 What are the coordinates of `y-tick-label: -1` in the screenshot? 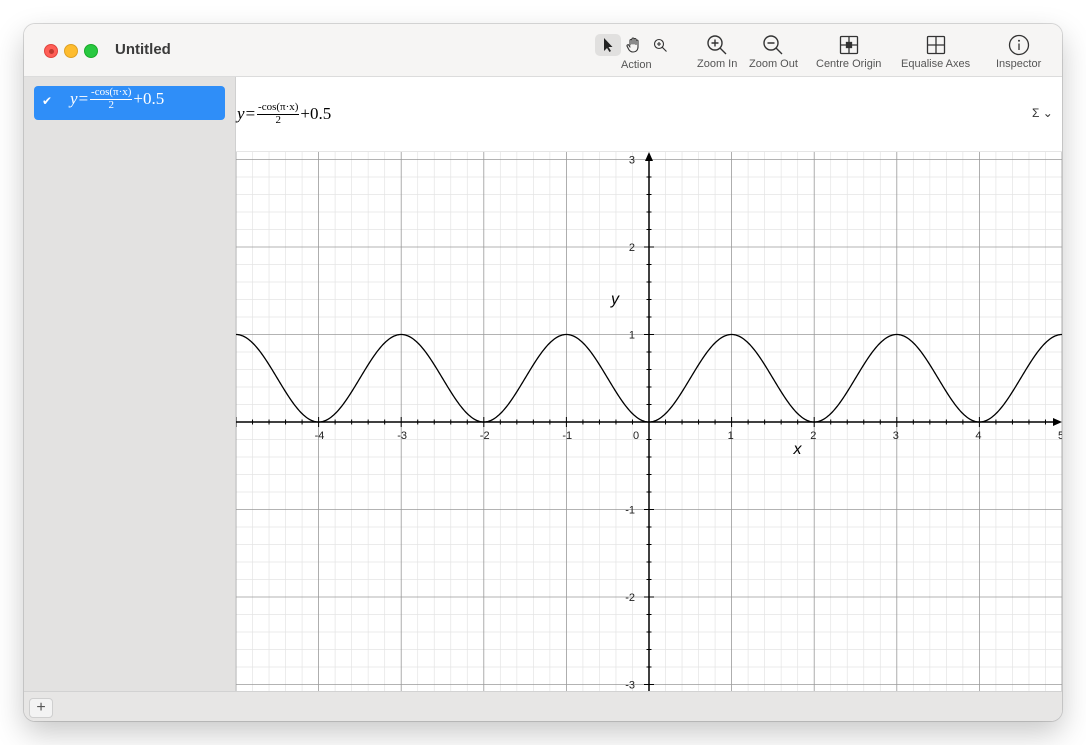 It's located at (630, 511).